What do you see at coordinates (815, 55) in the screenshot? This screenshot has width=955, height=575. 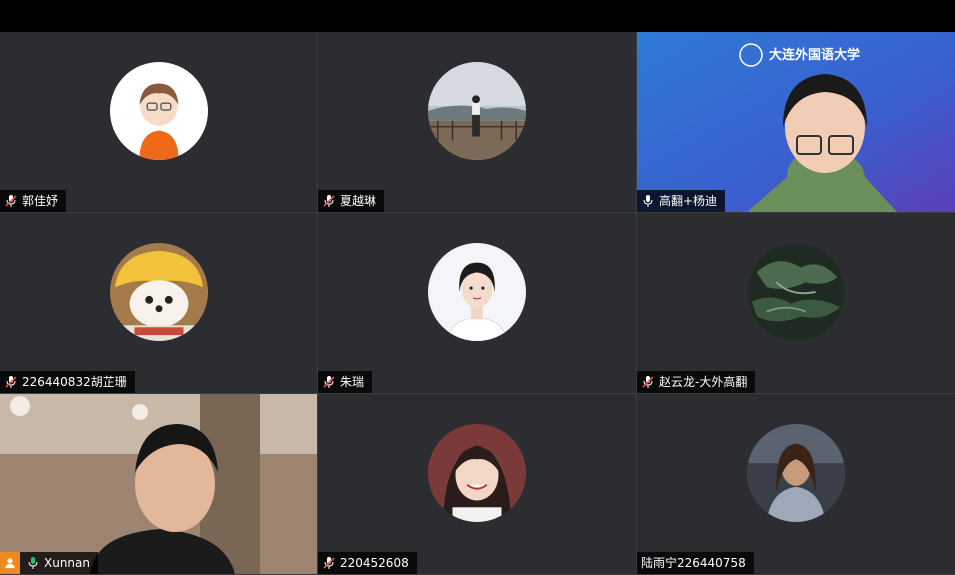 I see `university-banner: 大连外国语大学` at bounding box center [815, 55].